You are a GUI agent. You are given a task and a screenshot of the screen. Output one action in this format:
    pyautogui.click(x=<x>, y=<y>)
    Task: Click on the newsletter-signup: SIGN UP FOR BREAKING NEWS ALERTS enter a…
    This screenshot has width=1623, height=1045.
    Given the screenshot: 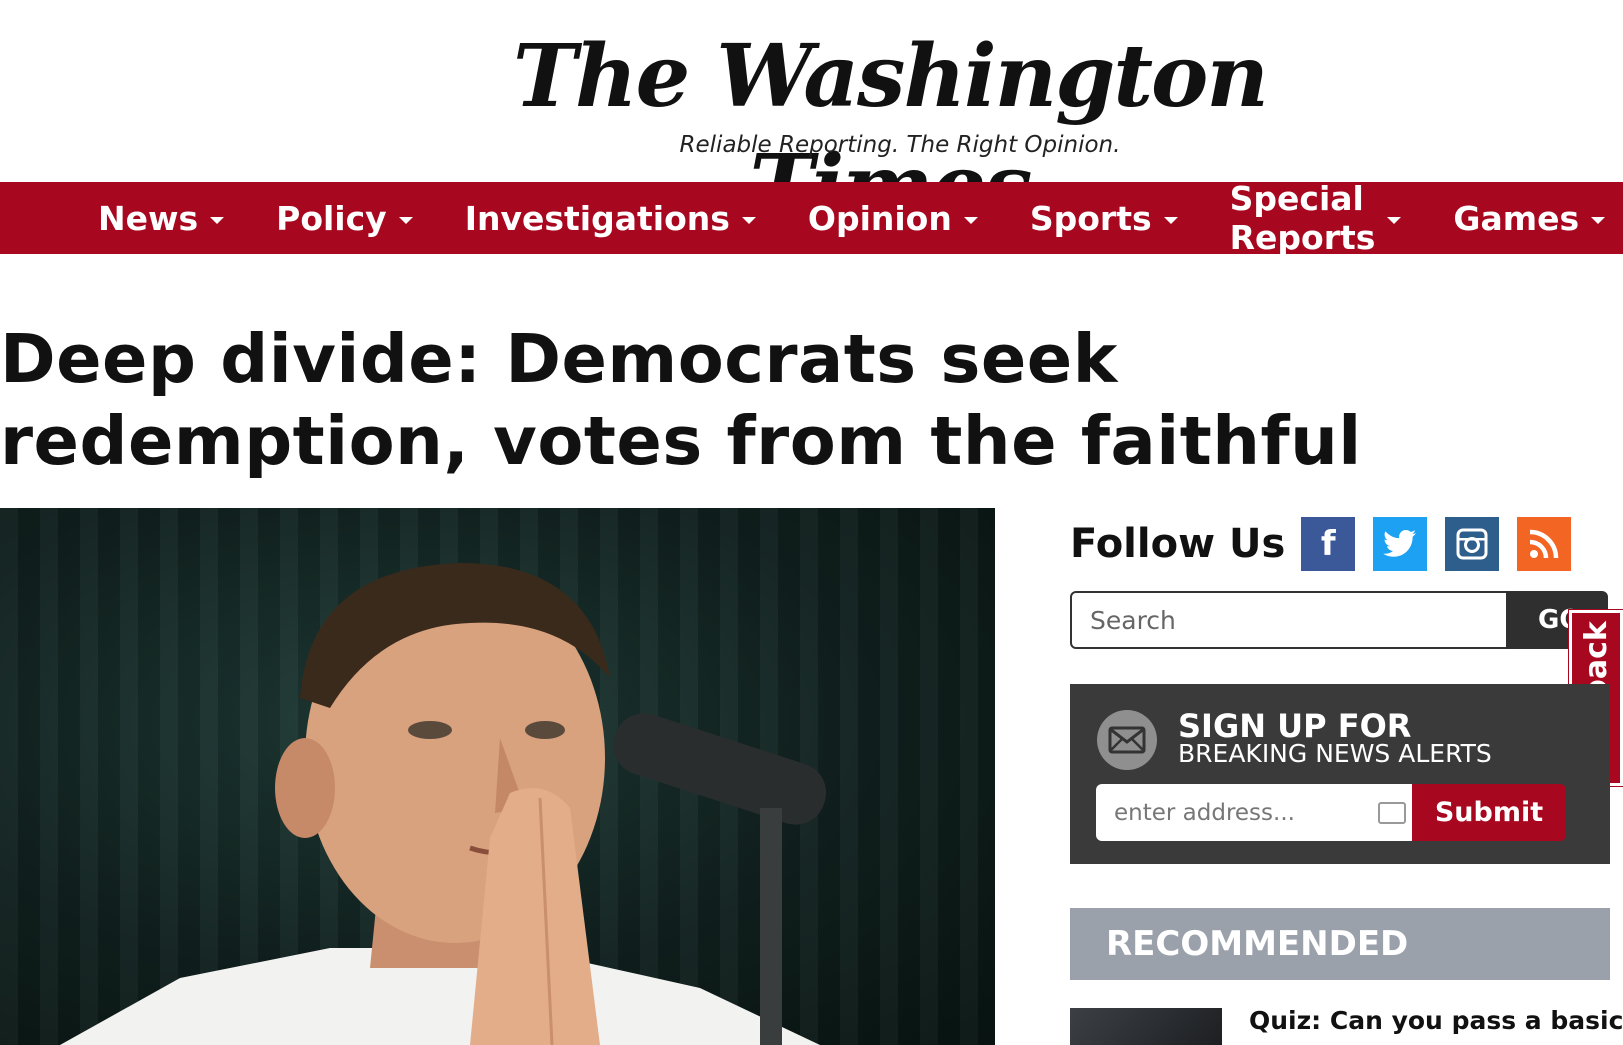 What is the action you would take?
    pyautogui.click(x=1340, y=774)
    